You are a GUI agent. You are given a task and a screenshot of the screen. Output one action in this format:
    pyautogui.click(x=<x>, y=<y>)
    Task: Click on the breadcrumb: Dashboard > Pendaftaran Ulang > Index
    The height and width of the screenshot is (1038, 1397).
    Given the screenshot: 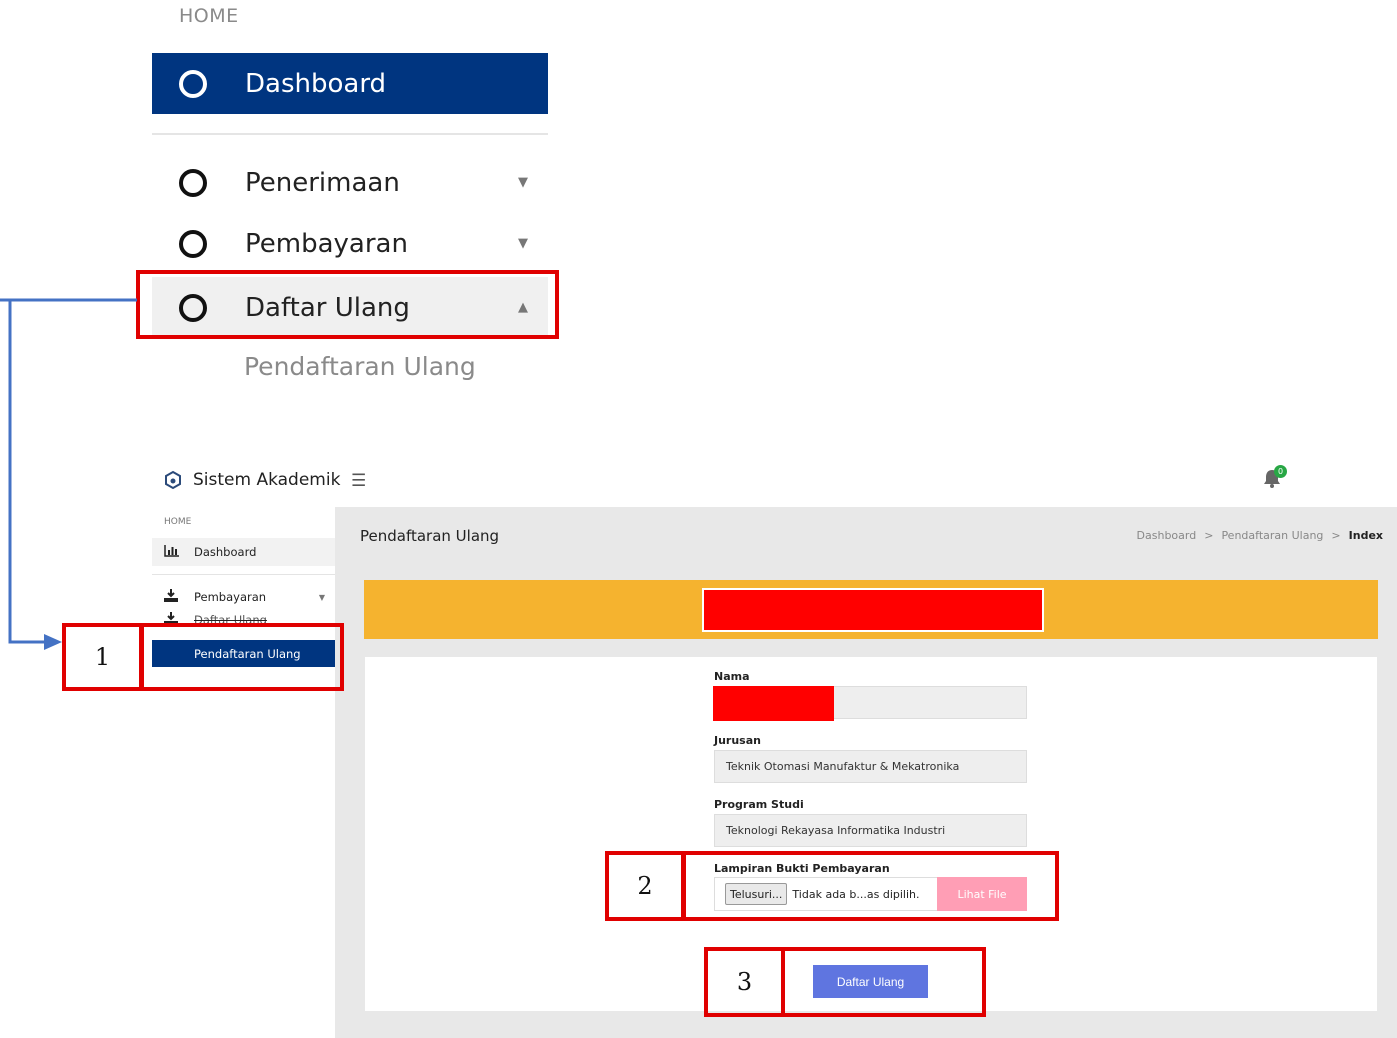 What is the action you would take?
    pyautogui.click(x=1260, y=535)
    